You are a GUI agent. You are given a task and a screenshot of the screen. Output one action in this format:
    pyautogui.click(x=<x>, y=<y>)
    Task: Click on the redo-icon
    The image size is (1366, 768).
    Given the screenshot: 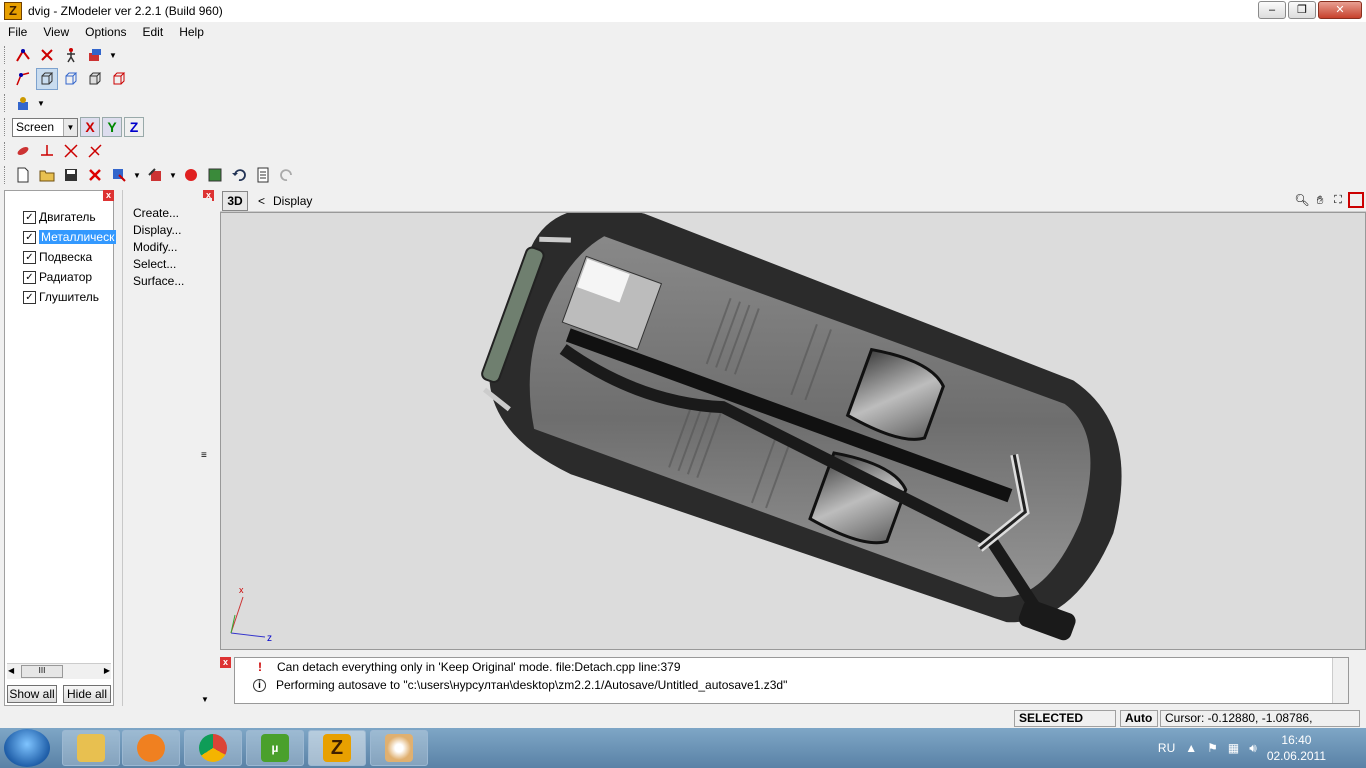 What is the action you would take?
    pyautogui.click(x=287, y=175)
    